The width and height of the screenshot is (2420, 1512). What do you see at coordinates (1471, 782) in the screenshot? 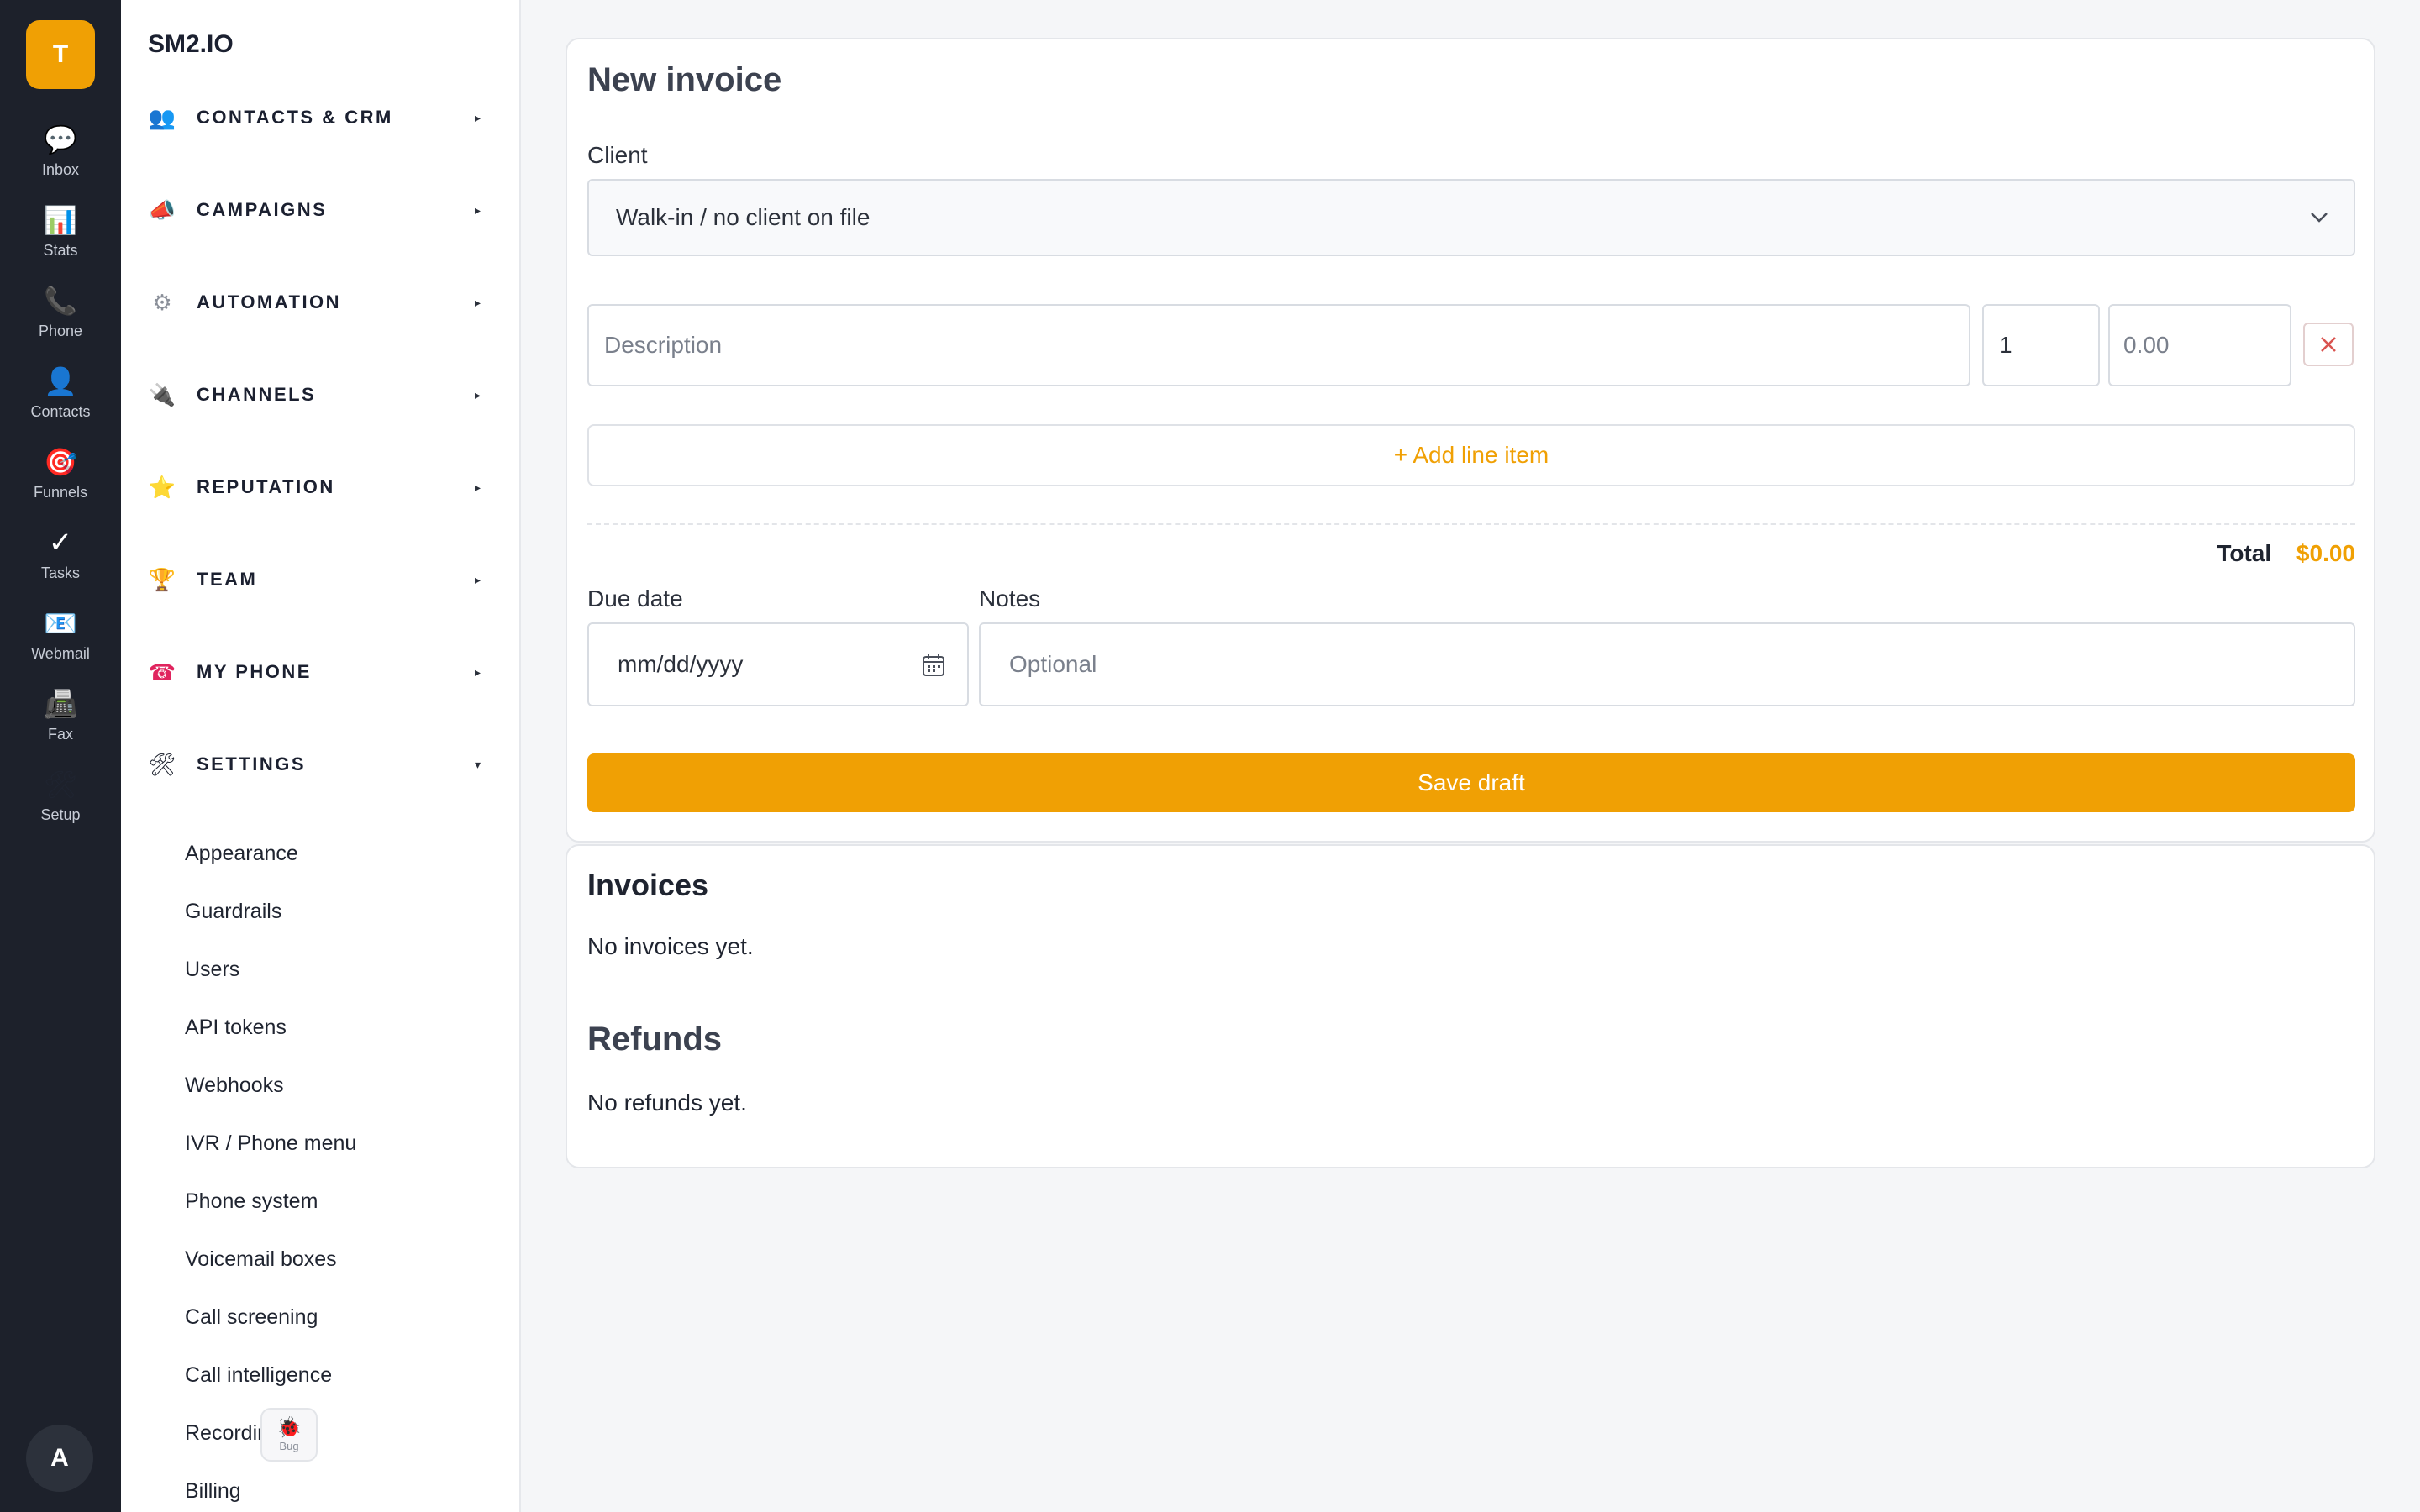
I see `save-draft-button: Save draft` at bounding box center [1471, 782].